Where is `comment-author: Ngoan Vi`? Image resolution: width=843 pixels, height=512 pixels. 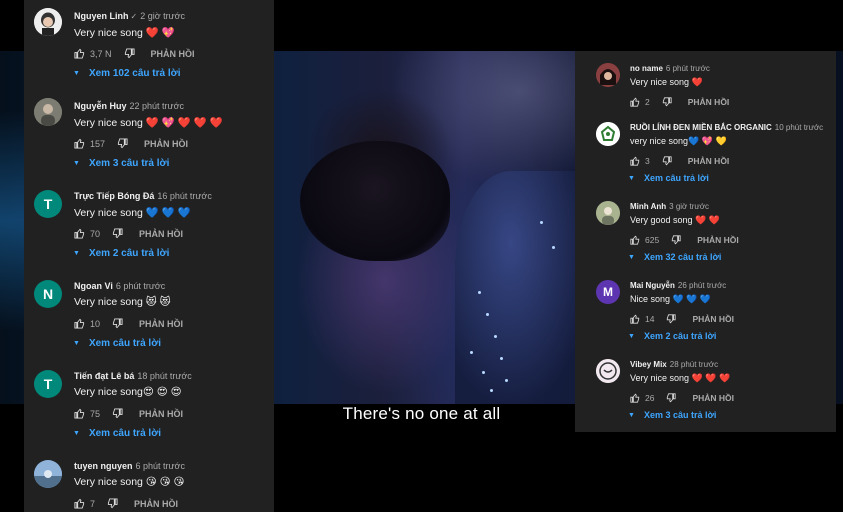 comment-author: Ngoan Vi is located at coordinates (93, 286).